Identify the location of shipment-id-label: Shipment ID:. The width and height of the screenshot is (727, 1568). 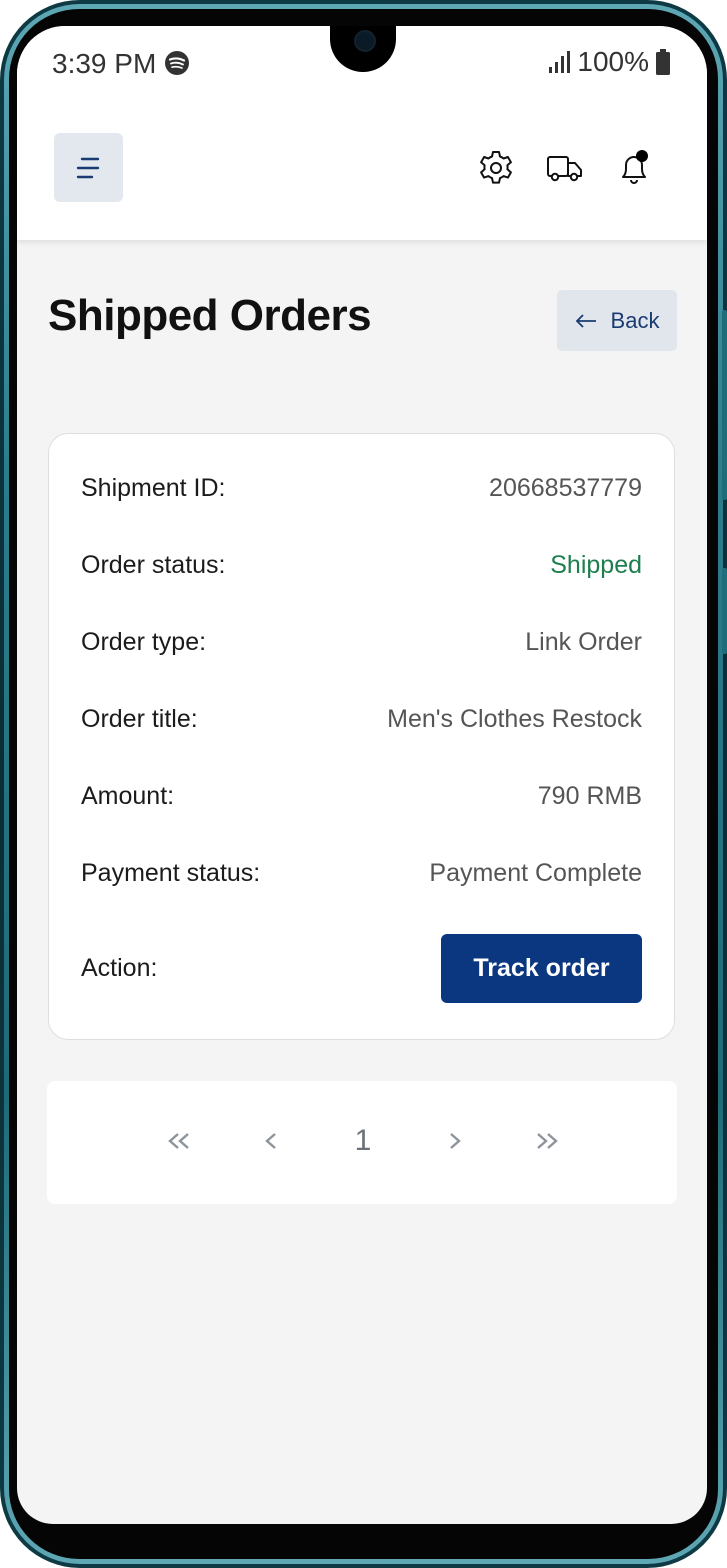
(153, 488).